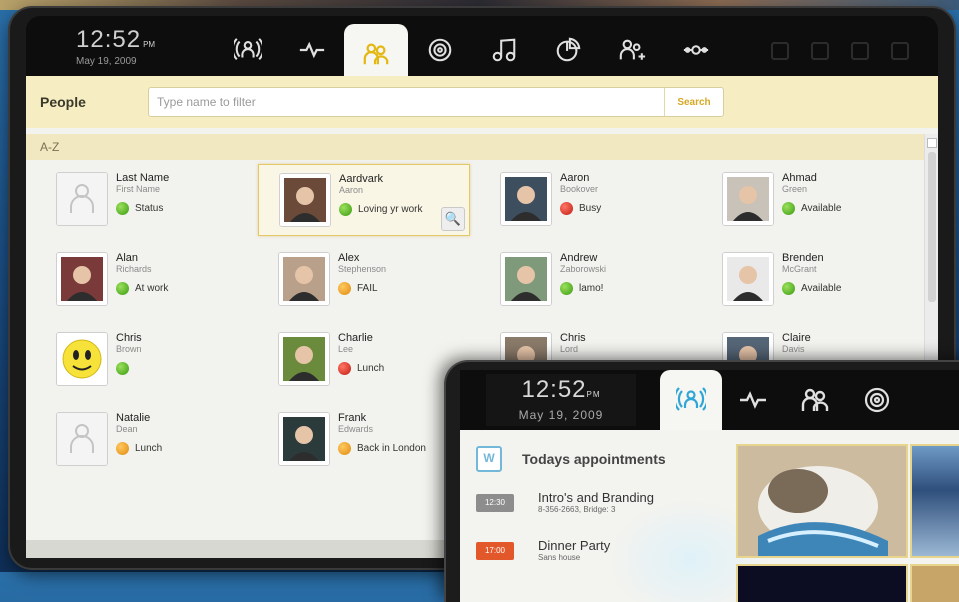 This screenshot has width=959, height=602. What do you see at coordinates (569, 349) in the screenshot?
I see `contact-last-name: Lord` at bounding box center [569, 349].